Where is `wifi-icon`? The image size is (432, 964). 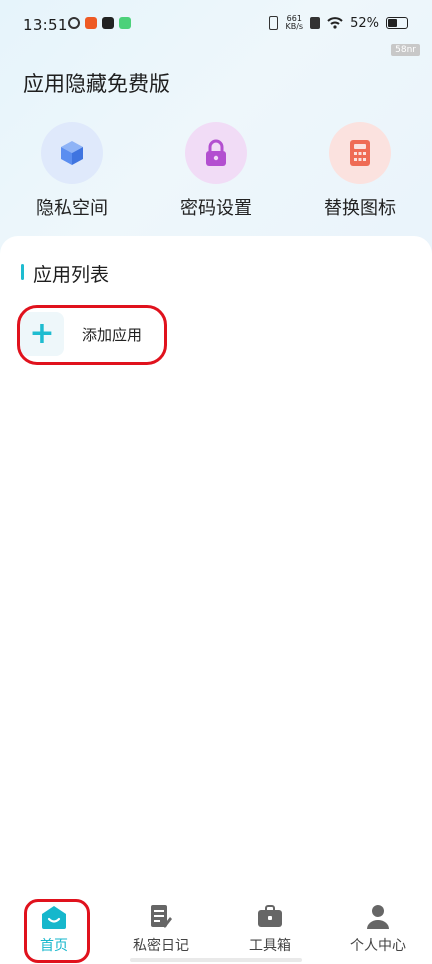
wifi-icon is located at coordinates (335, 23).